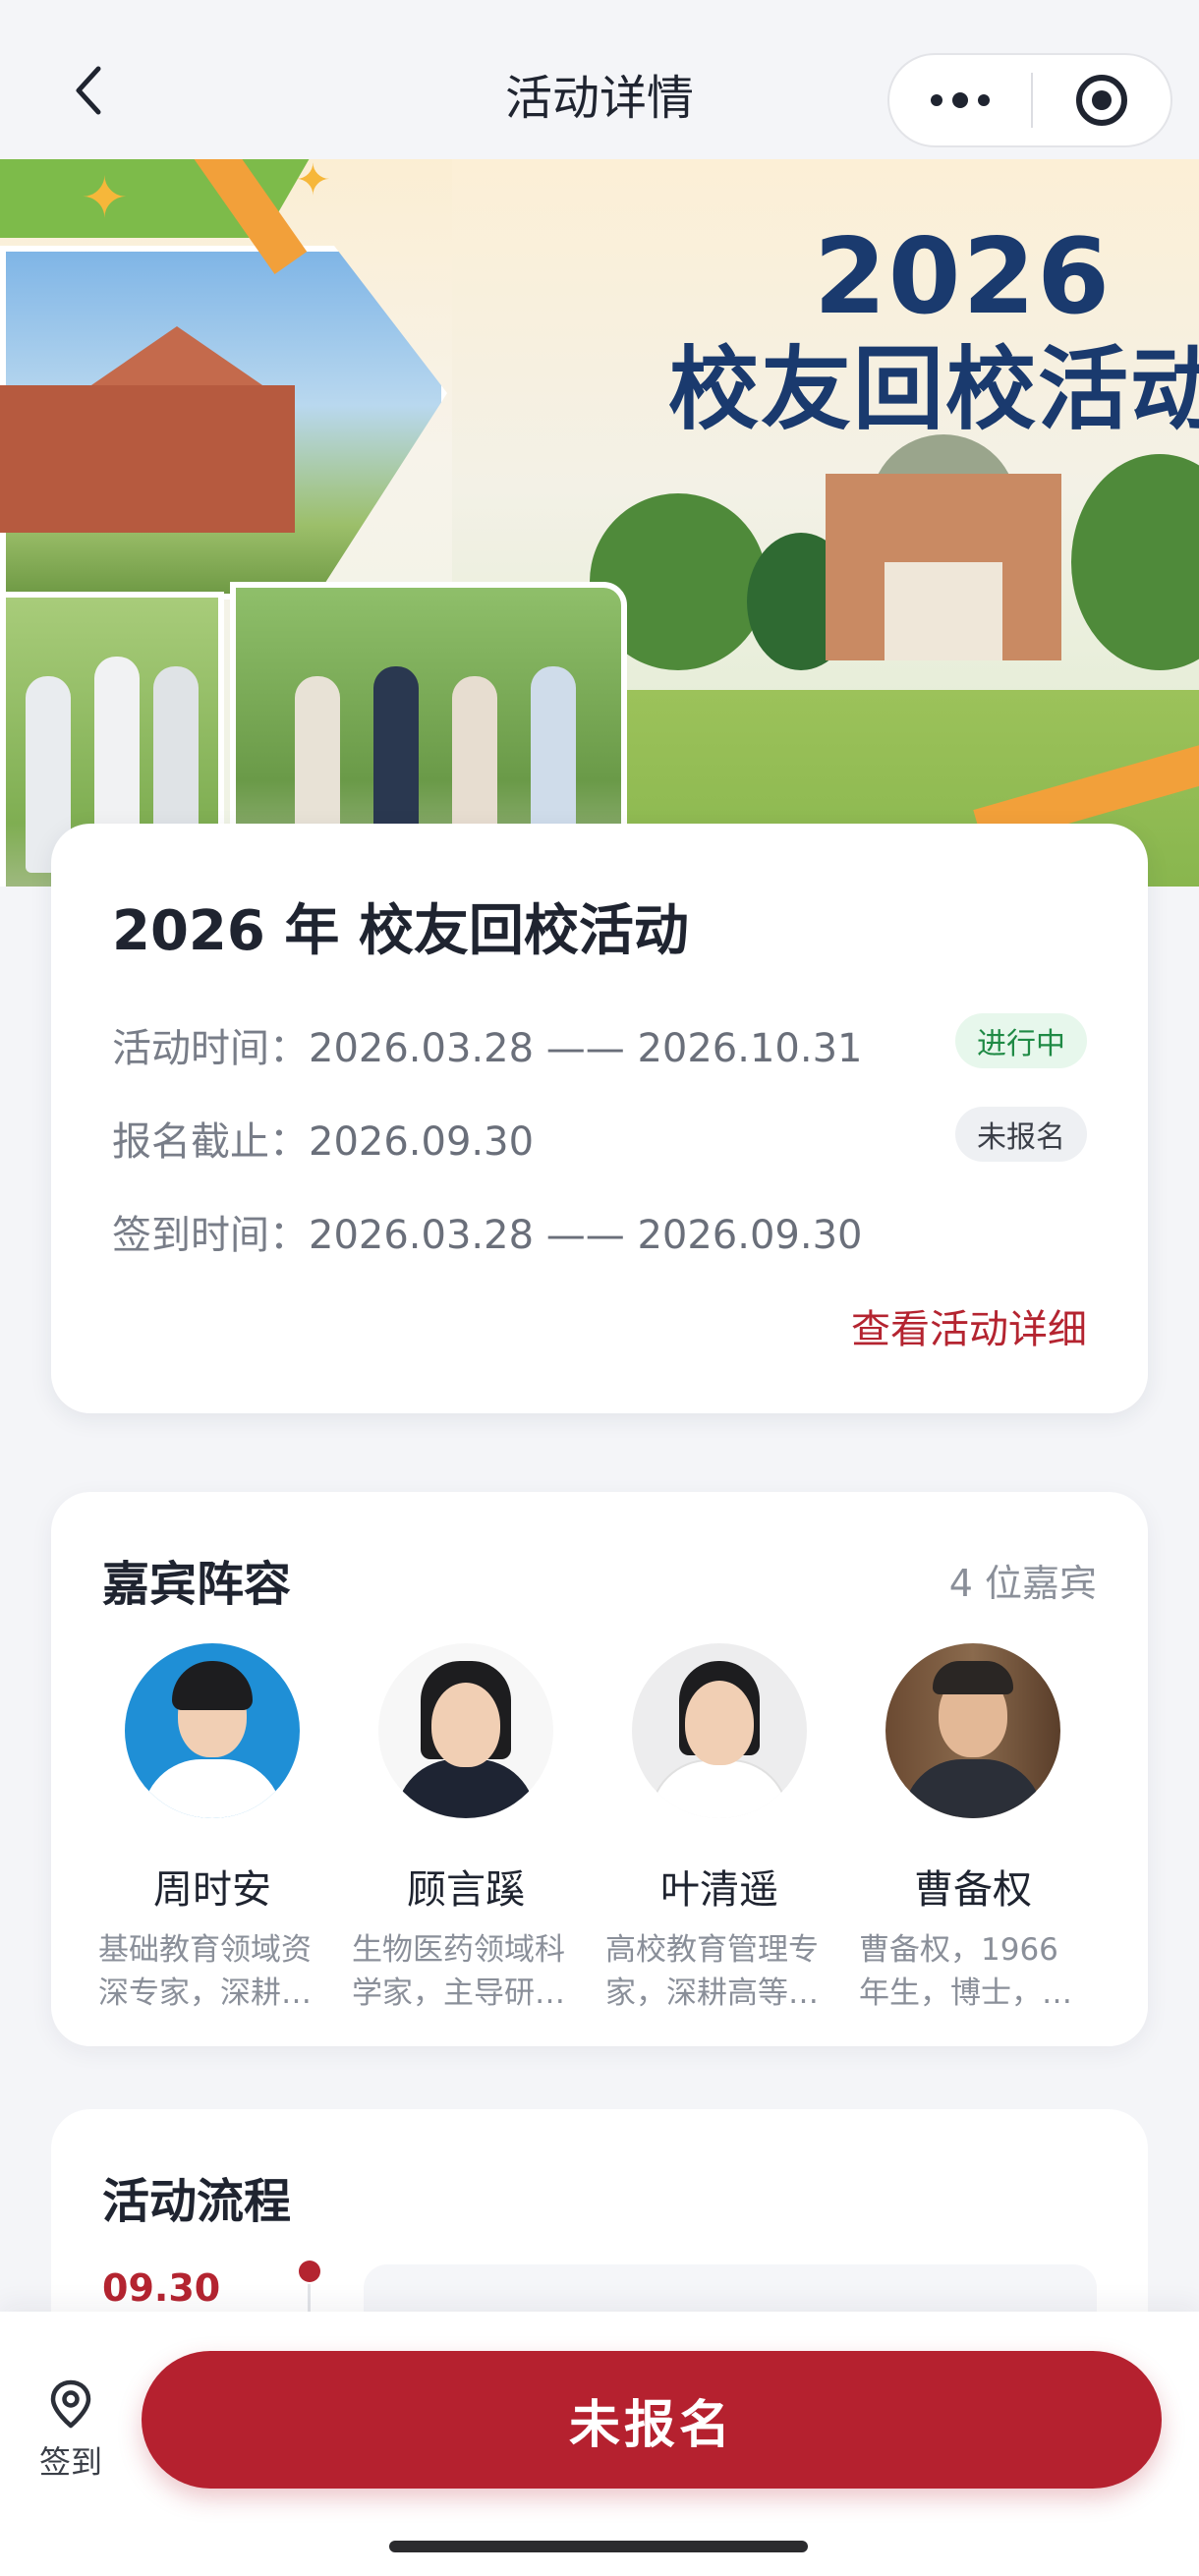  What do you see at coordinates (466, 1890) in the screenshot?
I see `guest-name: 顾言蹊` at bounding box center [466, 1890].